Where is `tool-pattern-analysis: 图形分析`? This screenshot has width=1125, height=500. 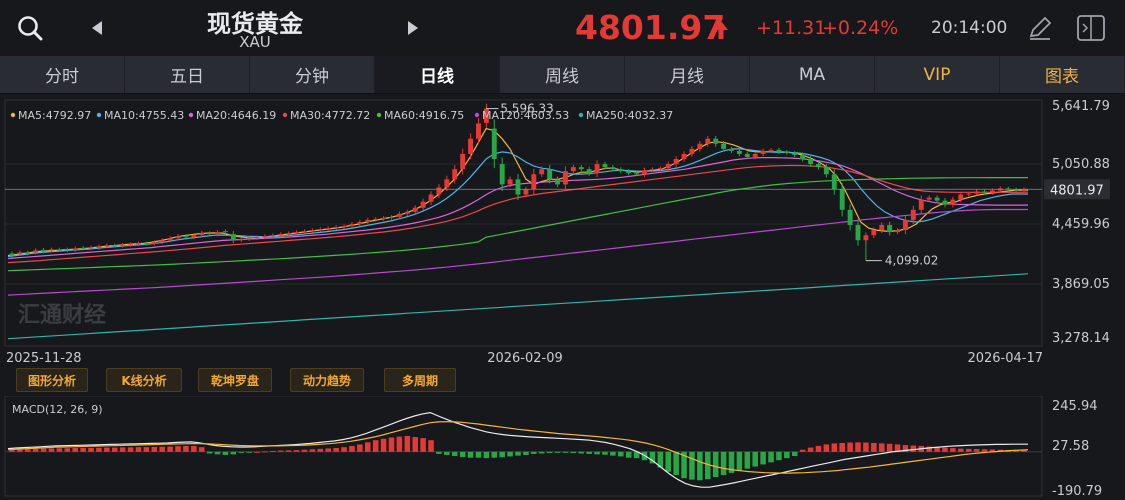 tool-pattern-analysis: 图形分析 is located at coordinates (52, 380).